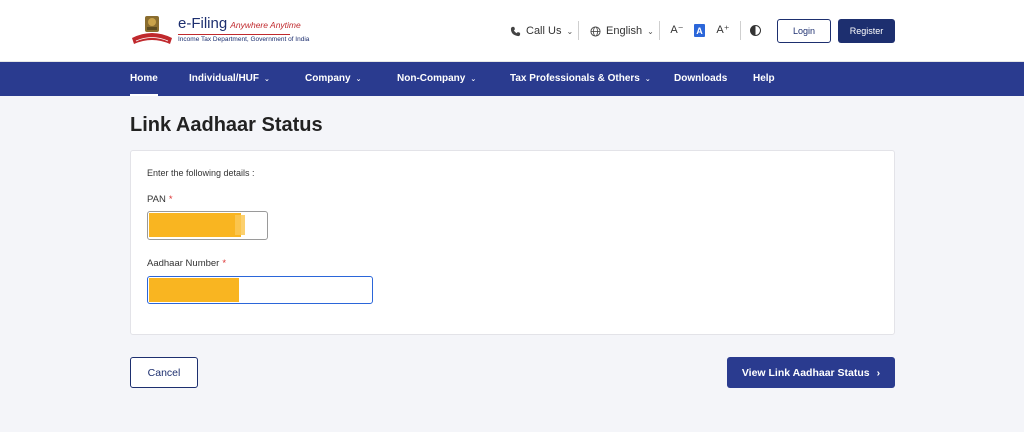 The width and height of the screenshot is (1024, 432). Describe the element at coordinates (804, 31) in the screenshot. I see `login-button: Login` at that location.